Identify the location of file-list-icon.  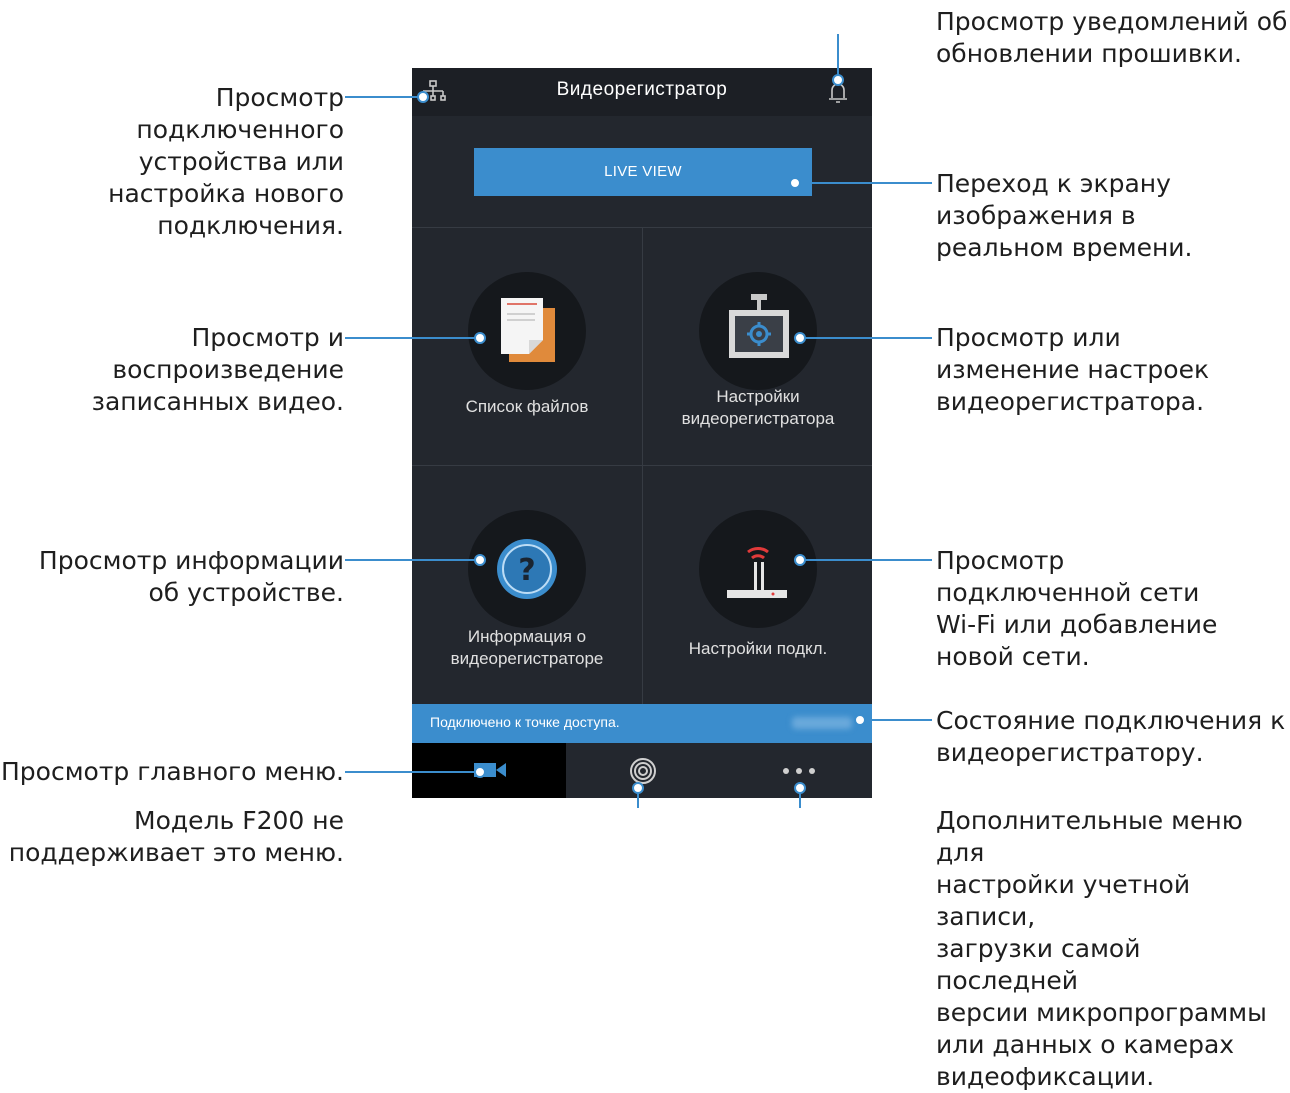
(528, 330).